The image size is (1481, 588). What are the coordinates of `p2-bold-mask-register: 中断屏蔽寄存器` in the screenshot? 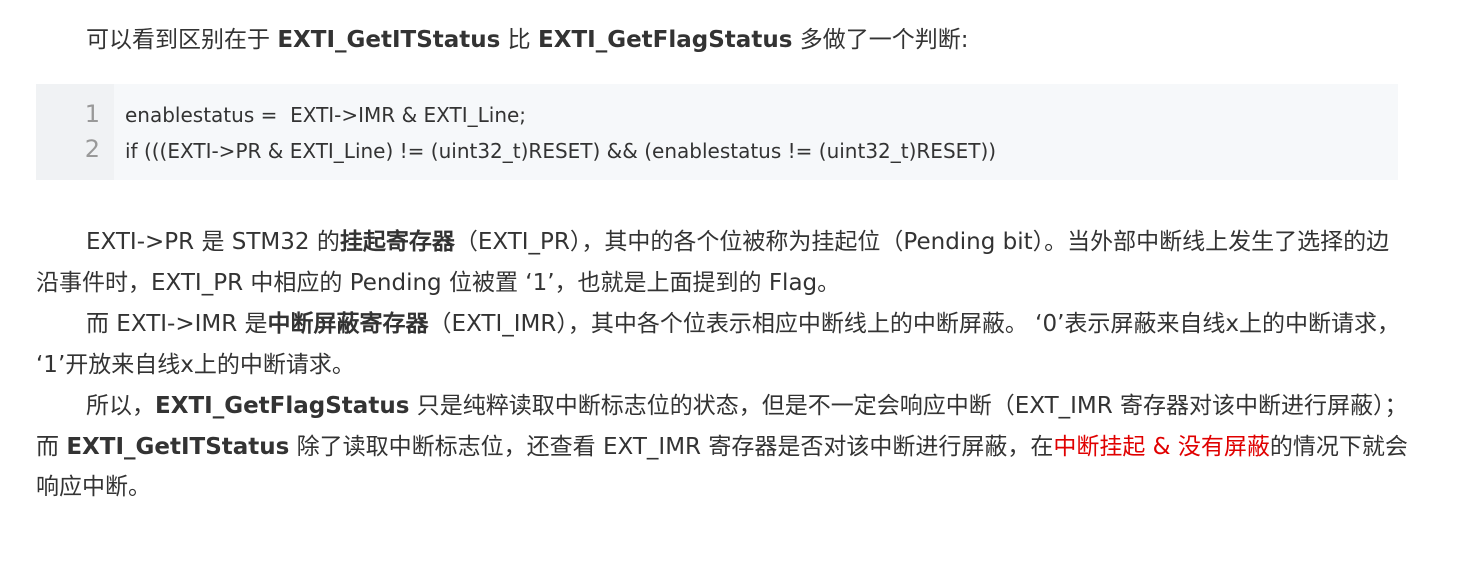 It's located at (348, 324).